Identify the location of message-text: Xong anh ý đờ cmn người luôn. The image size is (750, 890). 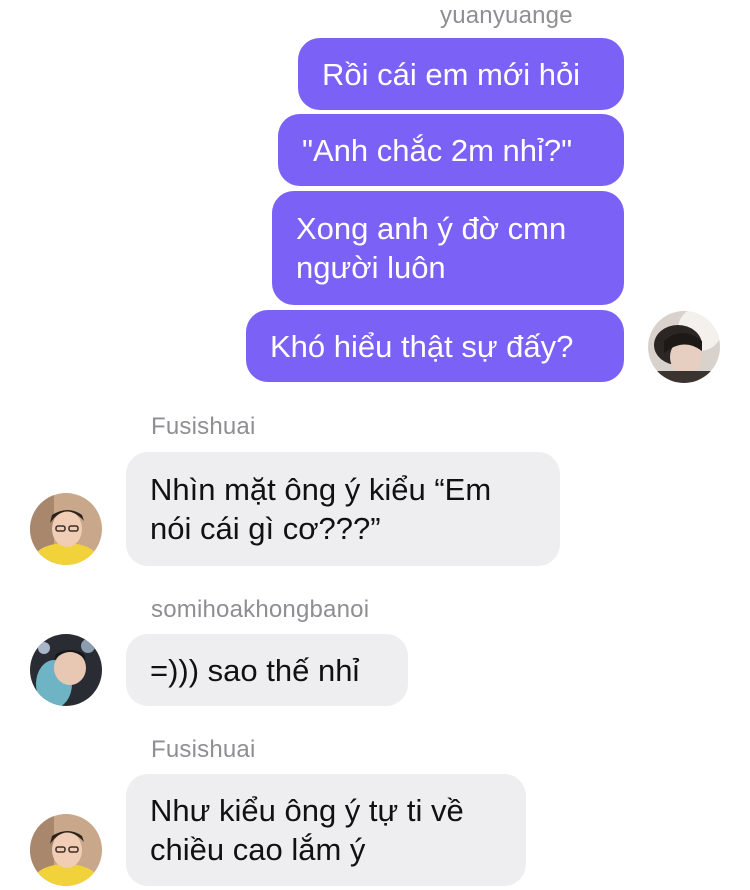
(431, 248).